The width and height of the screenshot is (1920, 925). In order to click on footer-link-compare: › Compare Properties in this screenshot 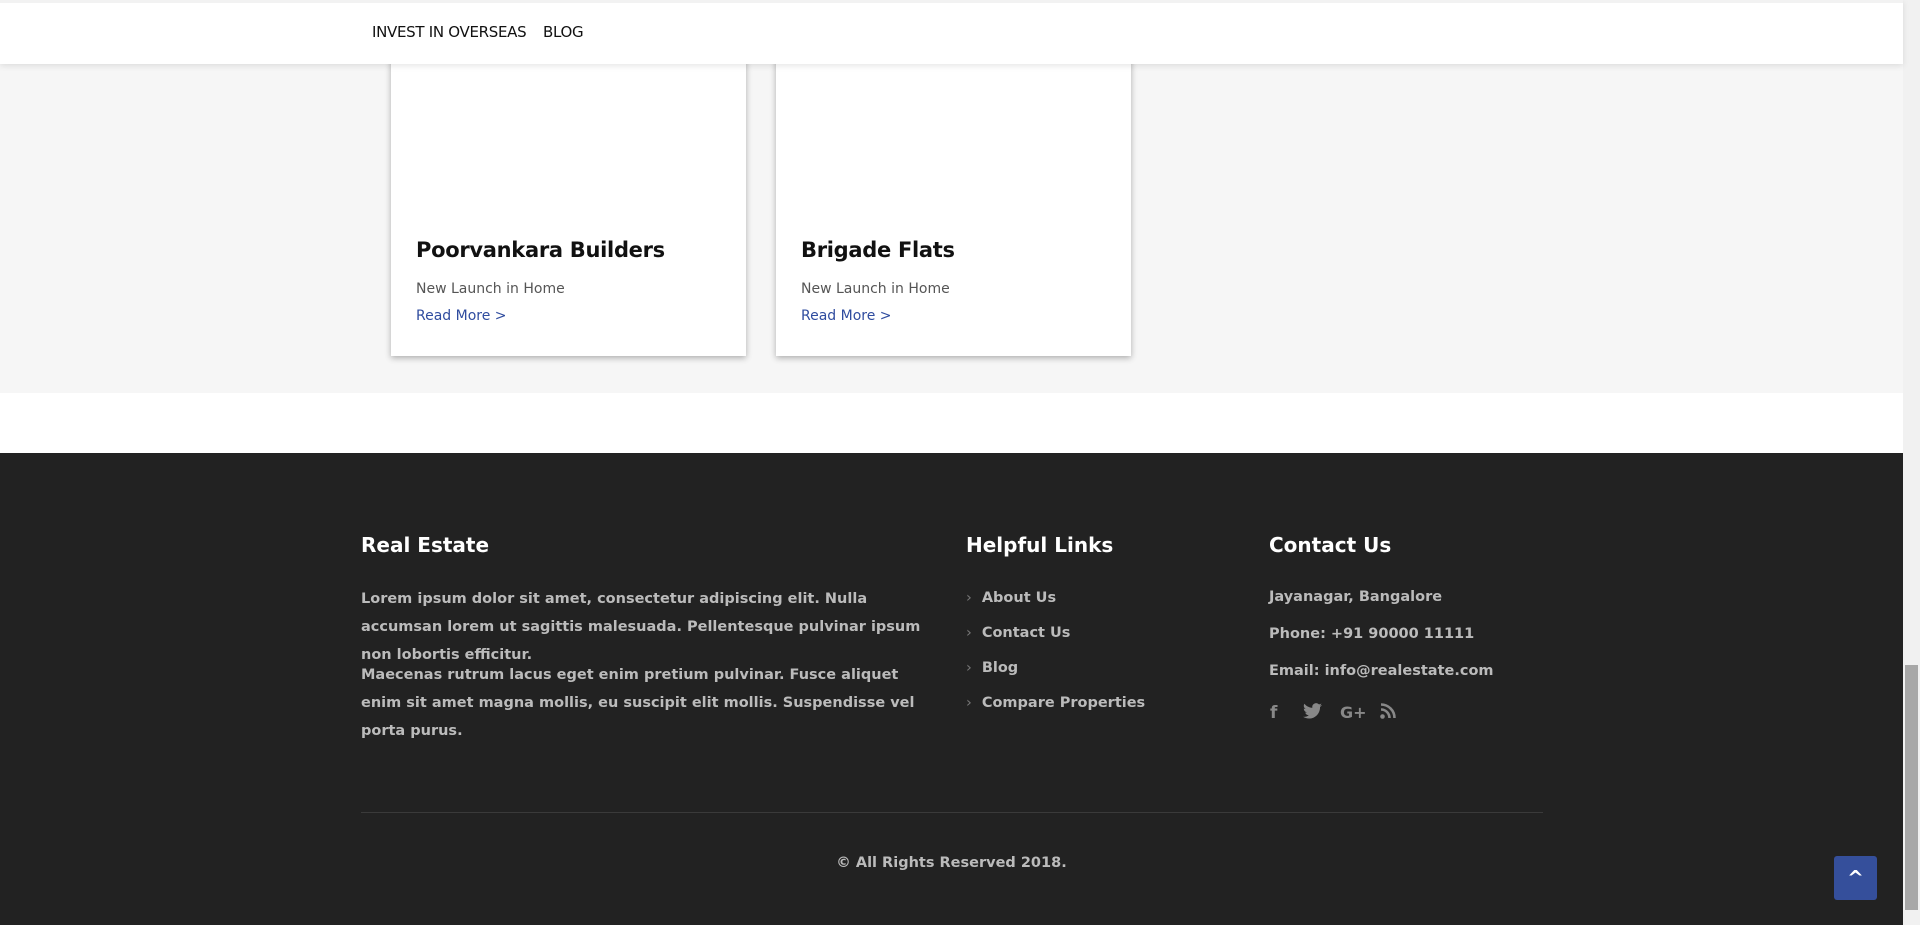, I will do `click(1055, 703)`.